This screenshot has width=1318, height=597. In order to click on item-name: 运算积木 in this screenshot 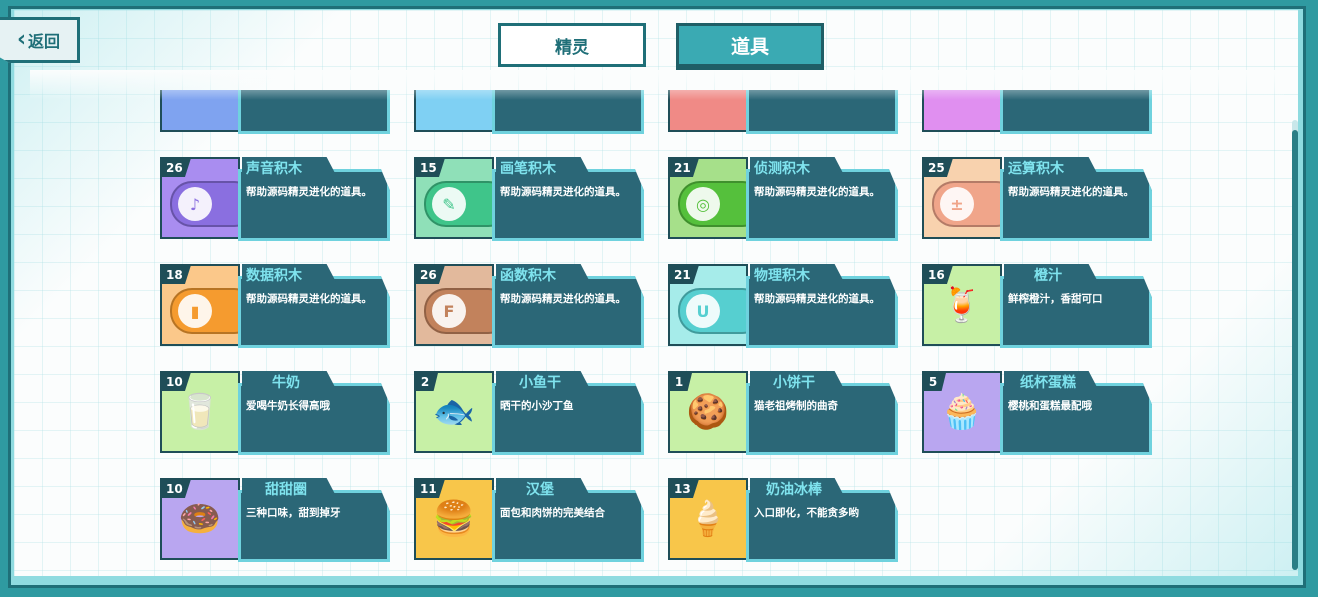, I will do `click(1036, 169)`.